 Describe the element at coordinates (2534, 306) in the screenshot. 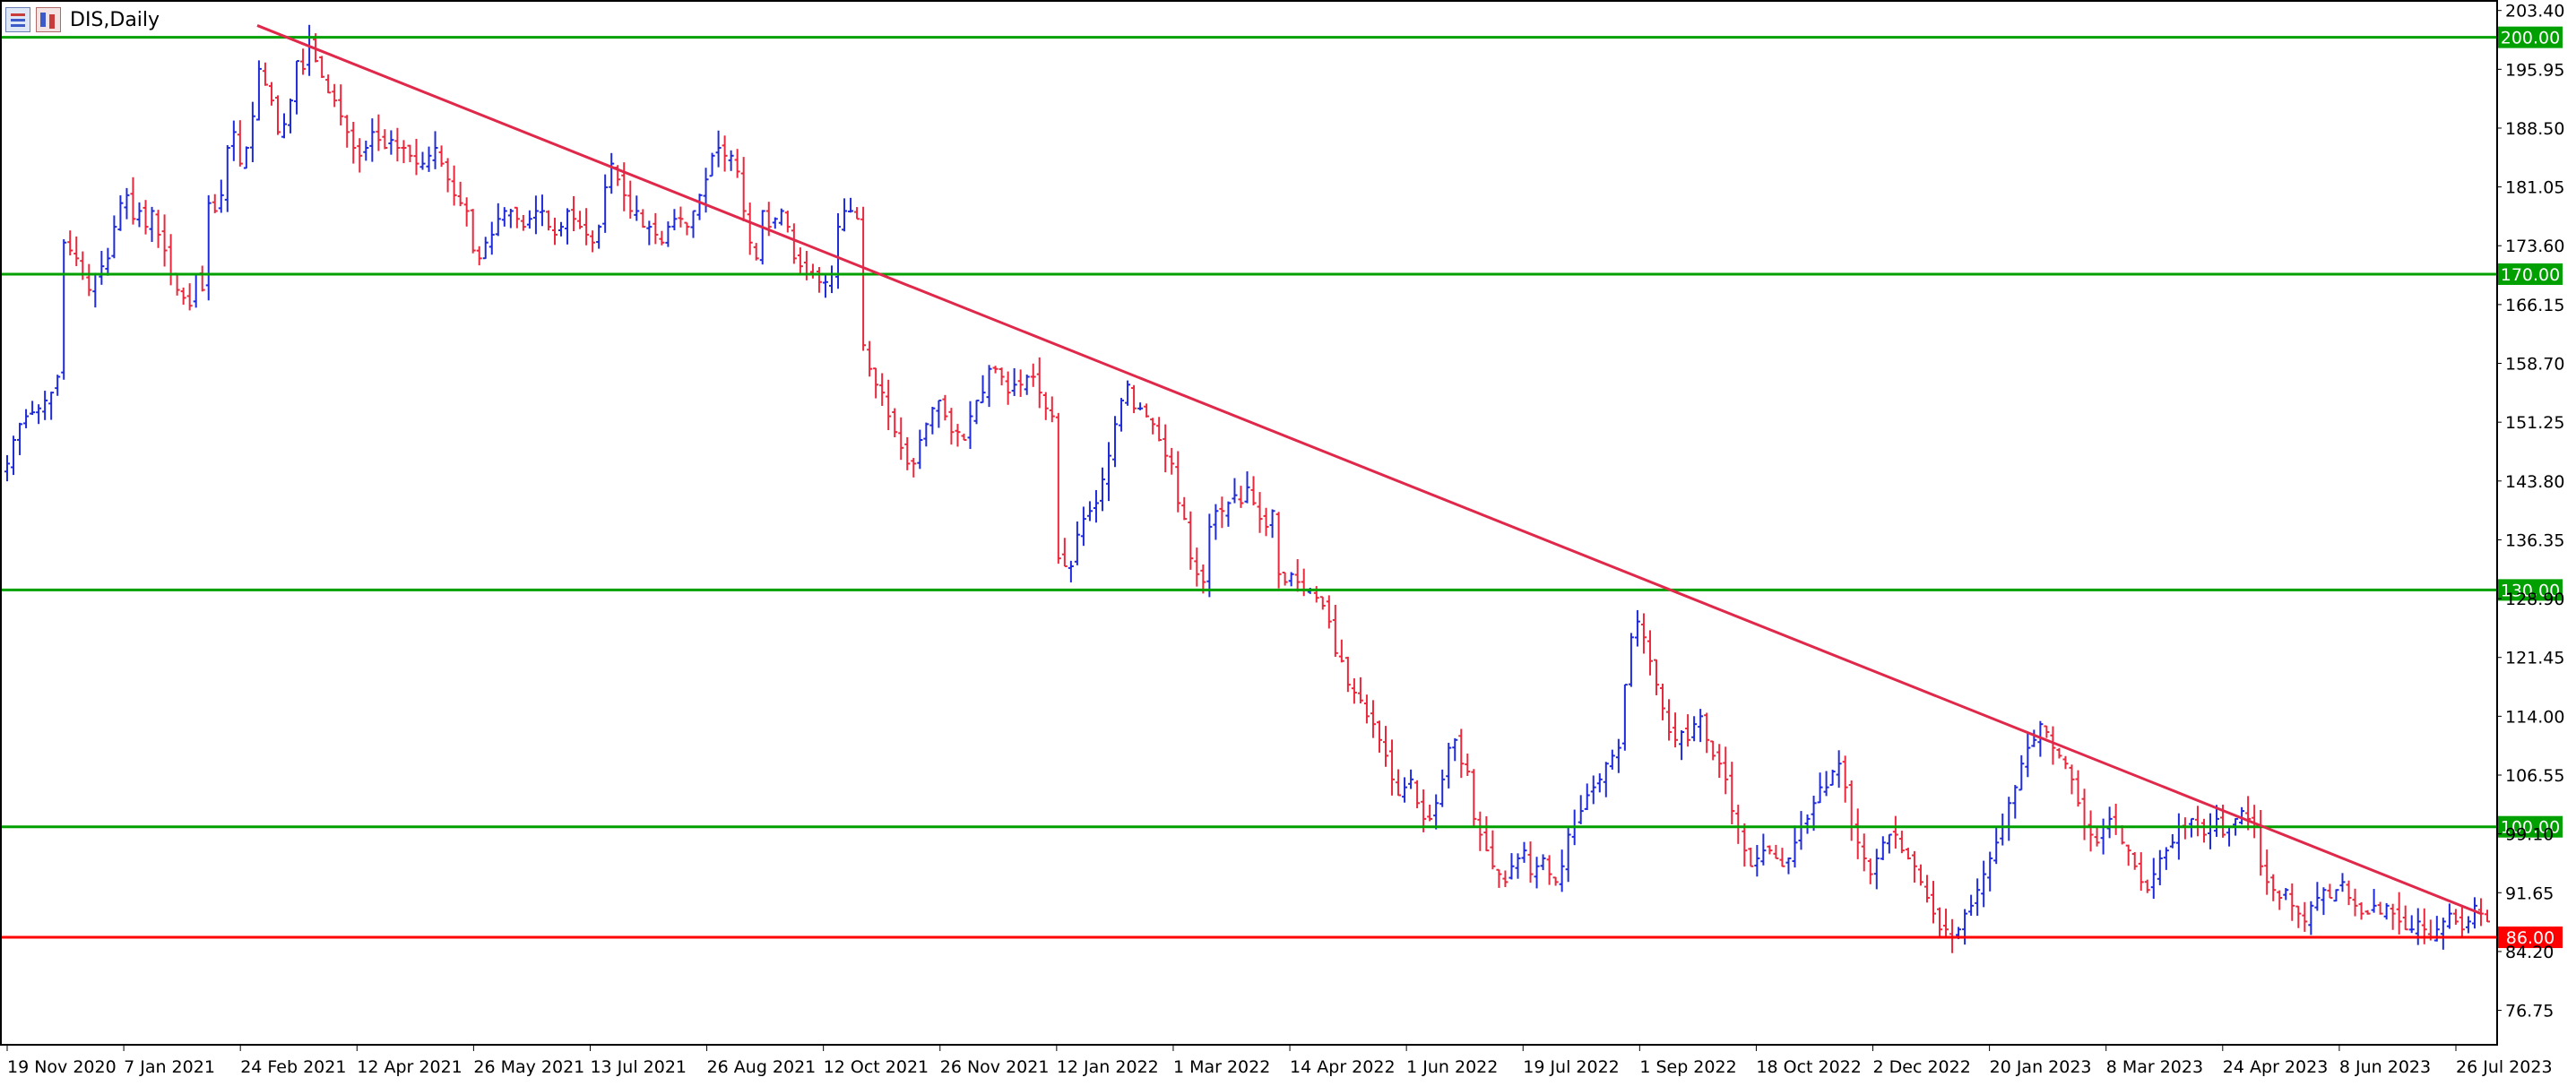

I see `y-tick-label: 166.15` at that location.